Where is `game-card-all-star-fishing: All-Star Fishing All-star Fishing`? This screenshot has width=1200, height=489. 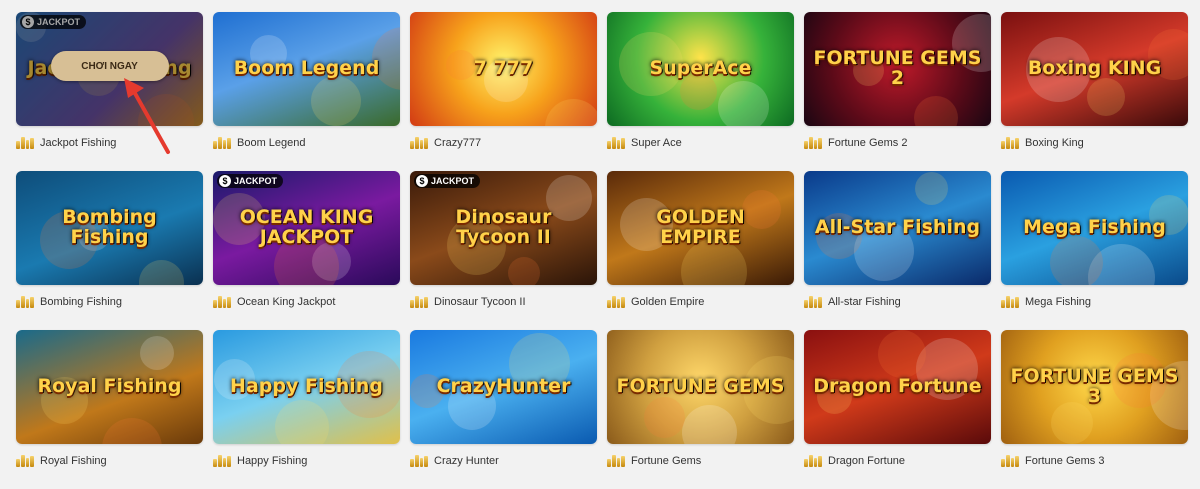
game-card-all-star-fishing: All-Star Fishing All-star Fishing is located at coordinates (897, 250).